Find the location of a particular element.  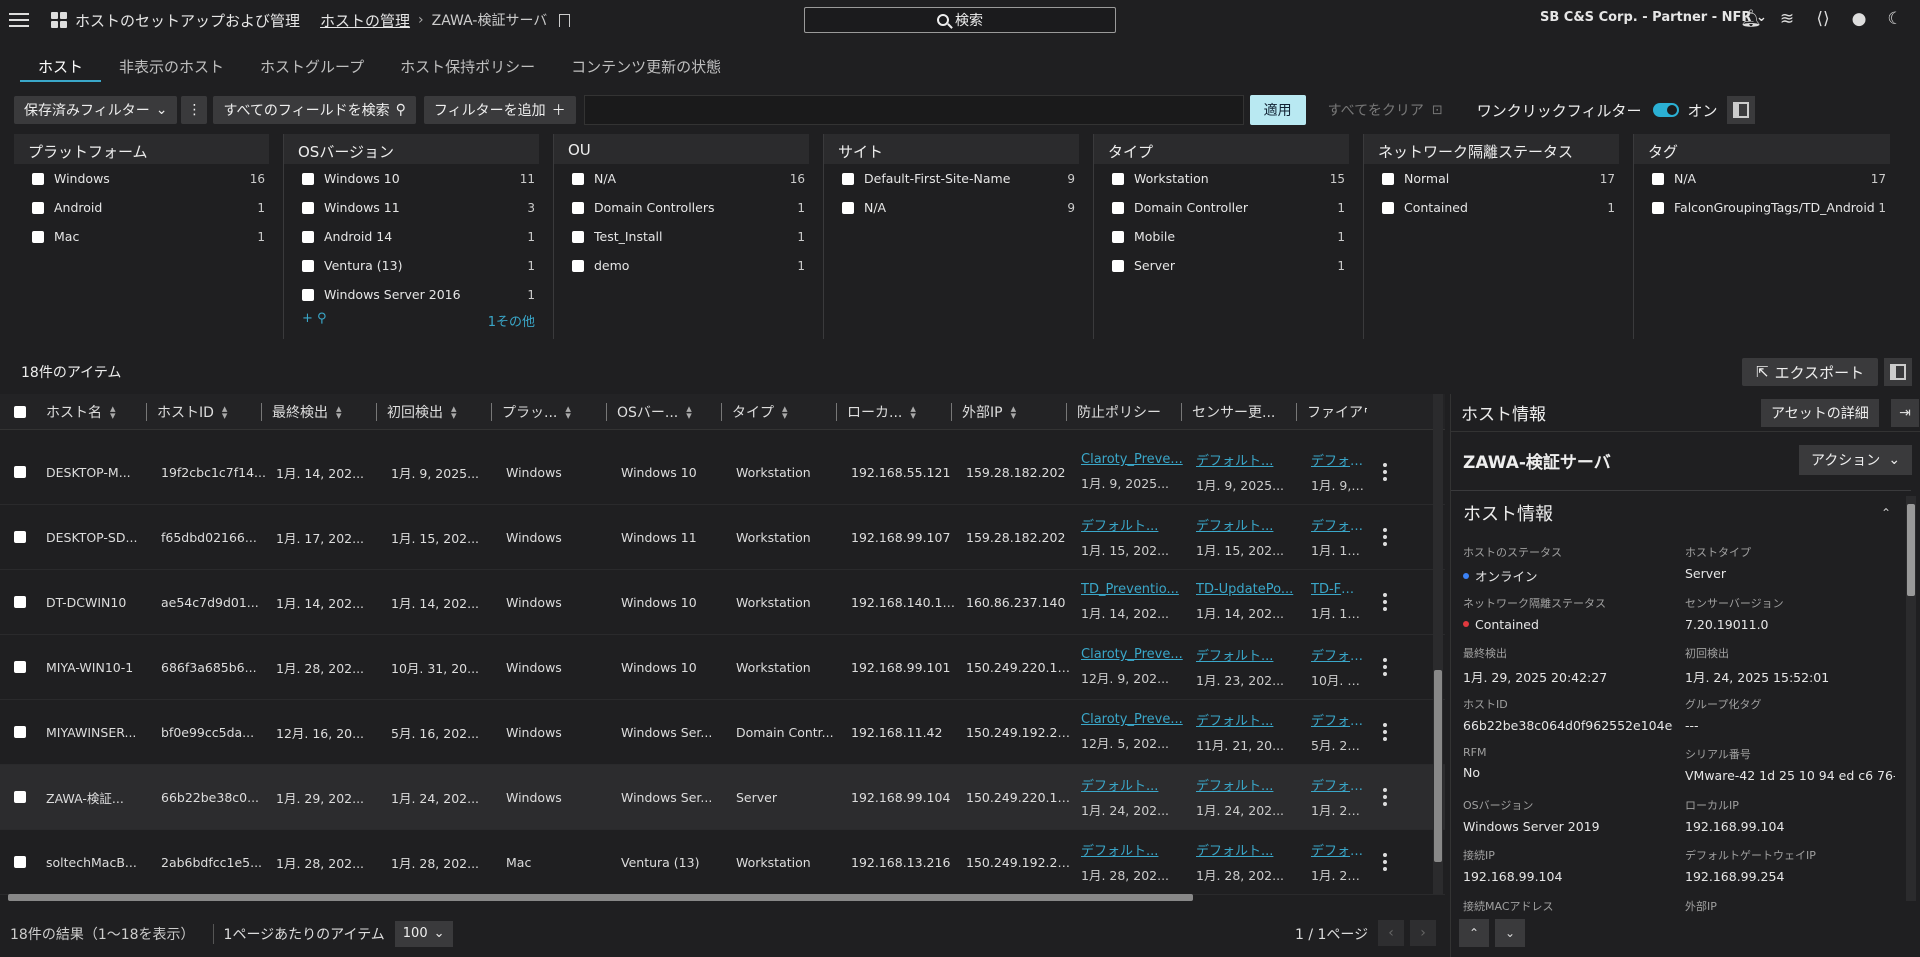

column-header: ホストID ▴ ▾ is located at coordinates (204, 412).